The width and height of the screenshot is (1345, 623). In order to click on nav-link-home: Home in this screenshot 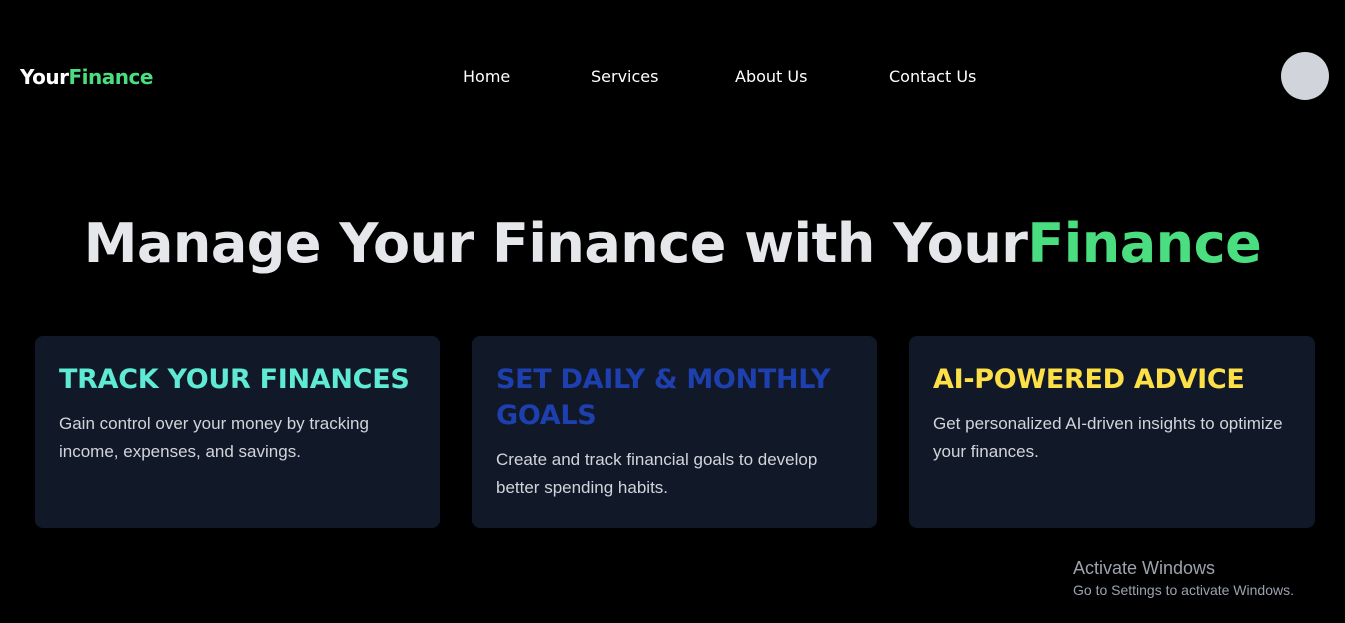, I will do `click(486, 76)`.